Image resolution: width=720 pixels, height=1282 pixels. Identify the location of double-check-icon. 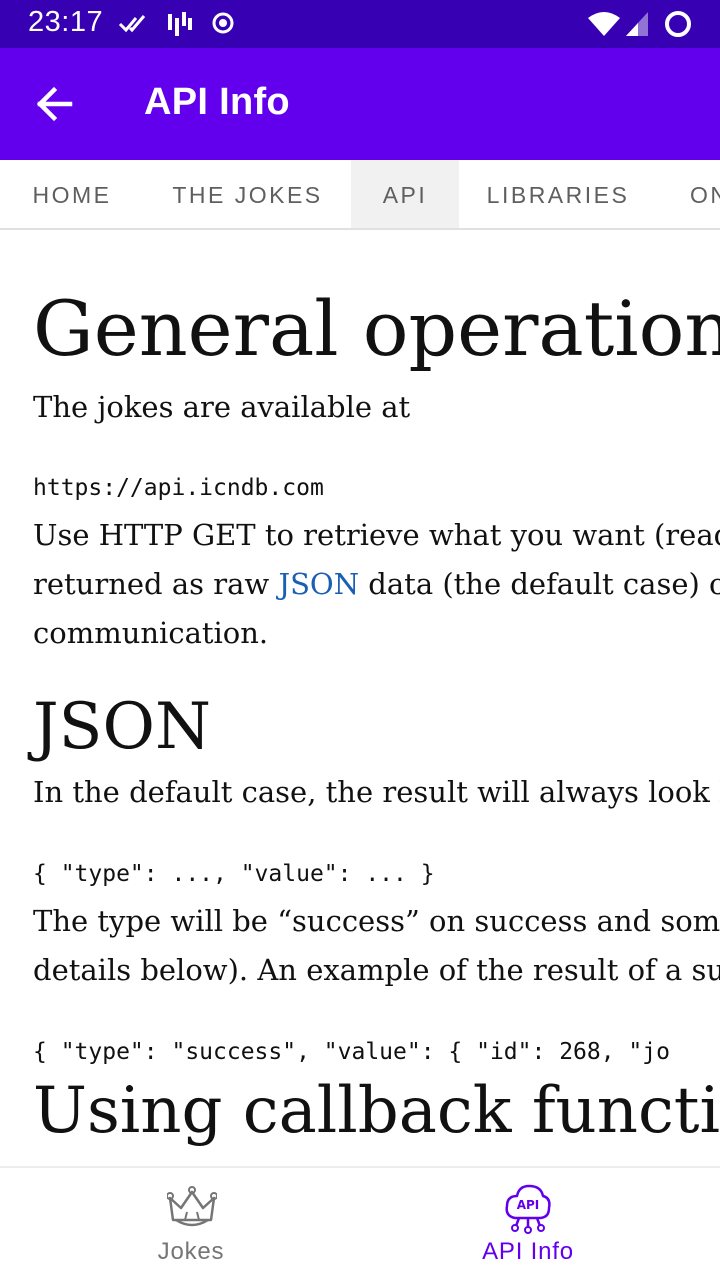
(132, 24).